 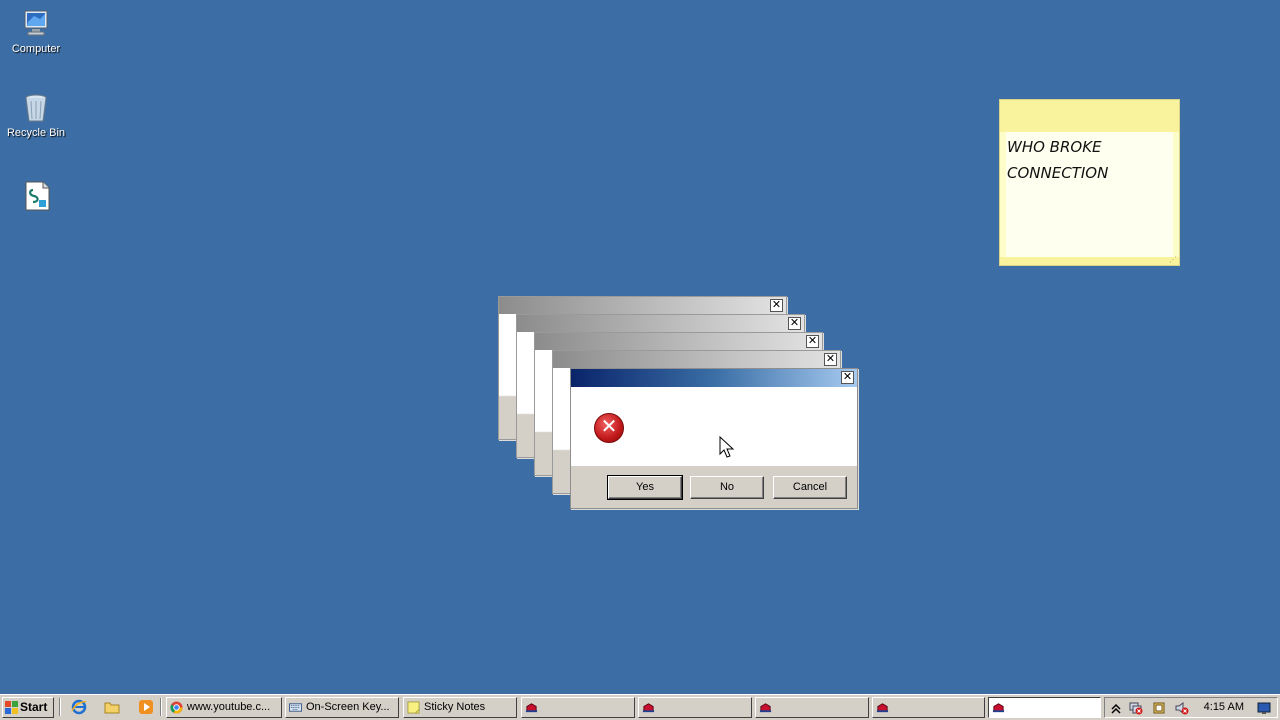 I want to click on sticky-note-bottom-bar, so click(x=1089, y=261).